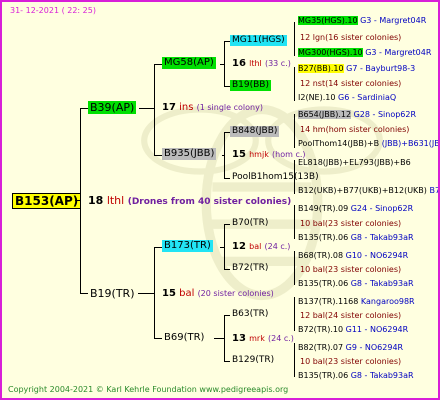 The image size is (440, 400). Describe the element at coordinates (169, 107) in the screenshot. I see `gen1-mother-num: 17` at that location.